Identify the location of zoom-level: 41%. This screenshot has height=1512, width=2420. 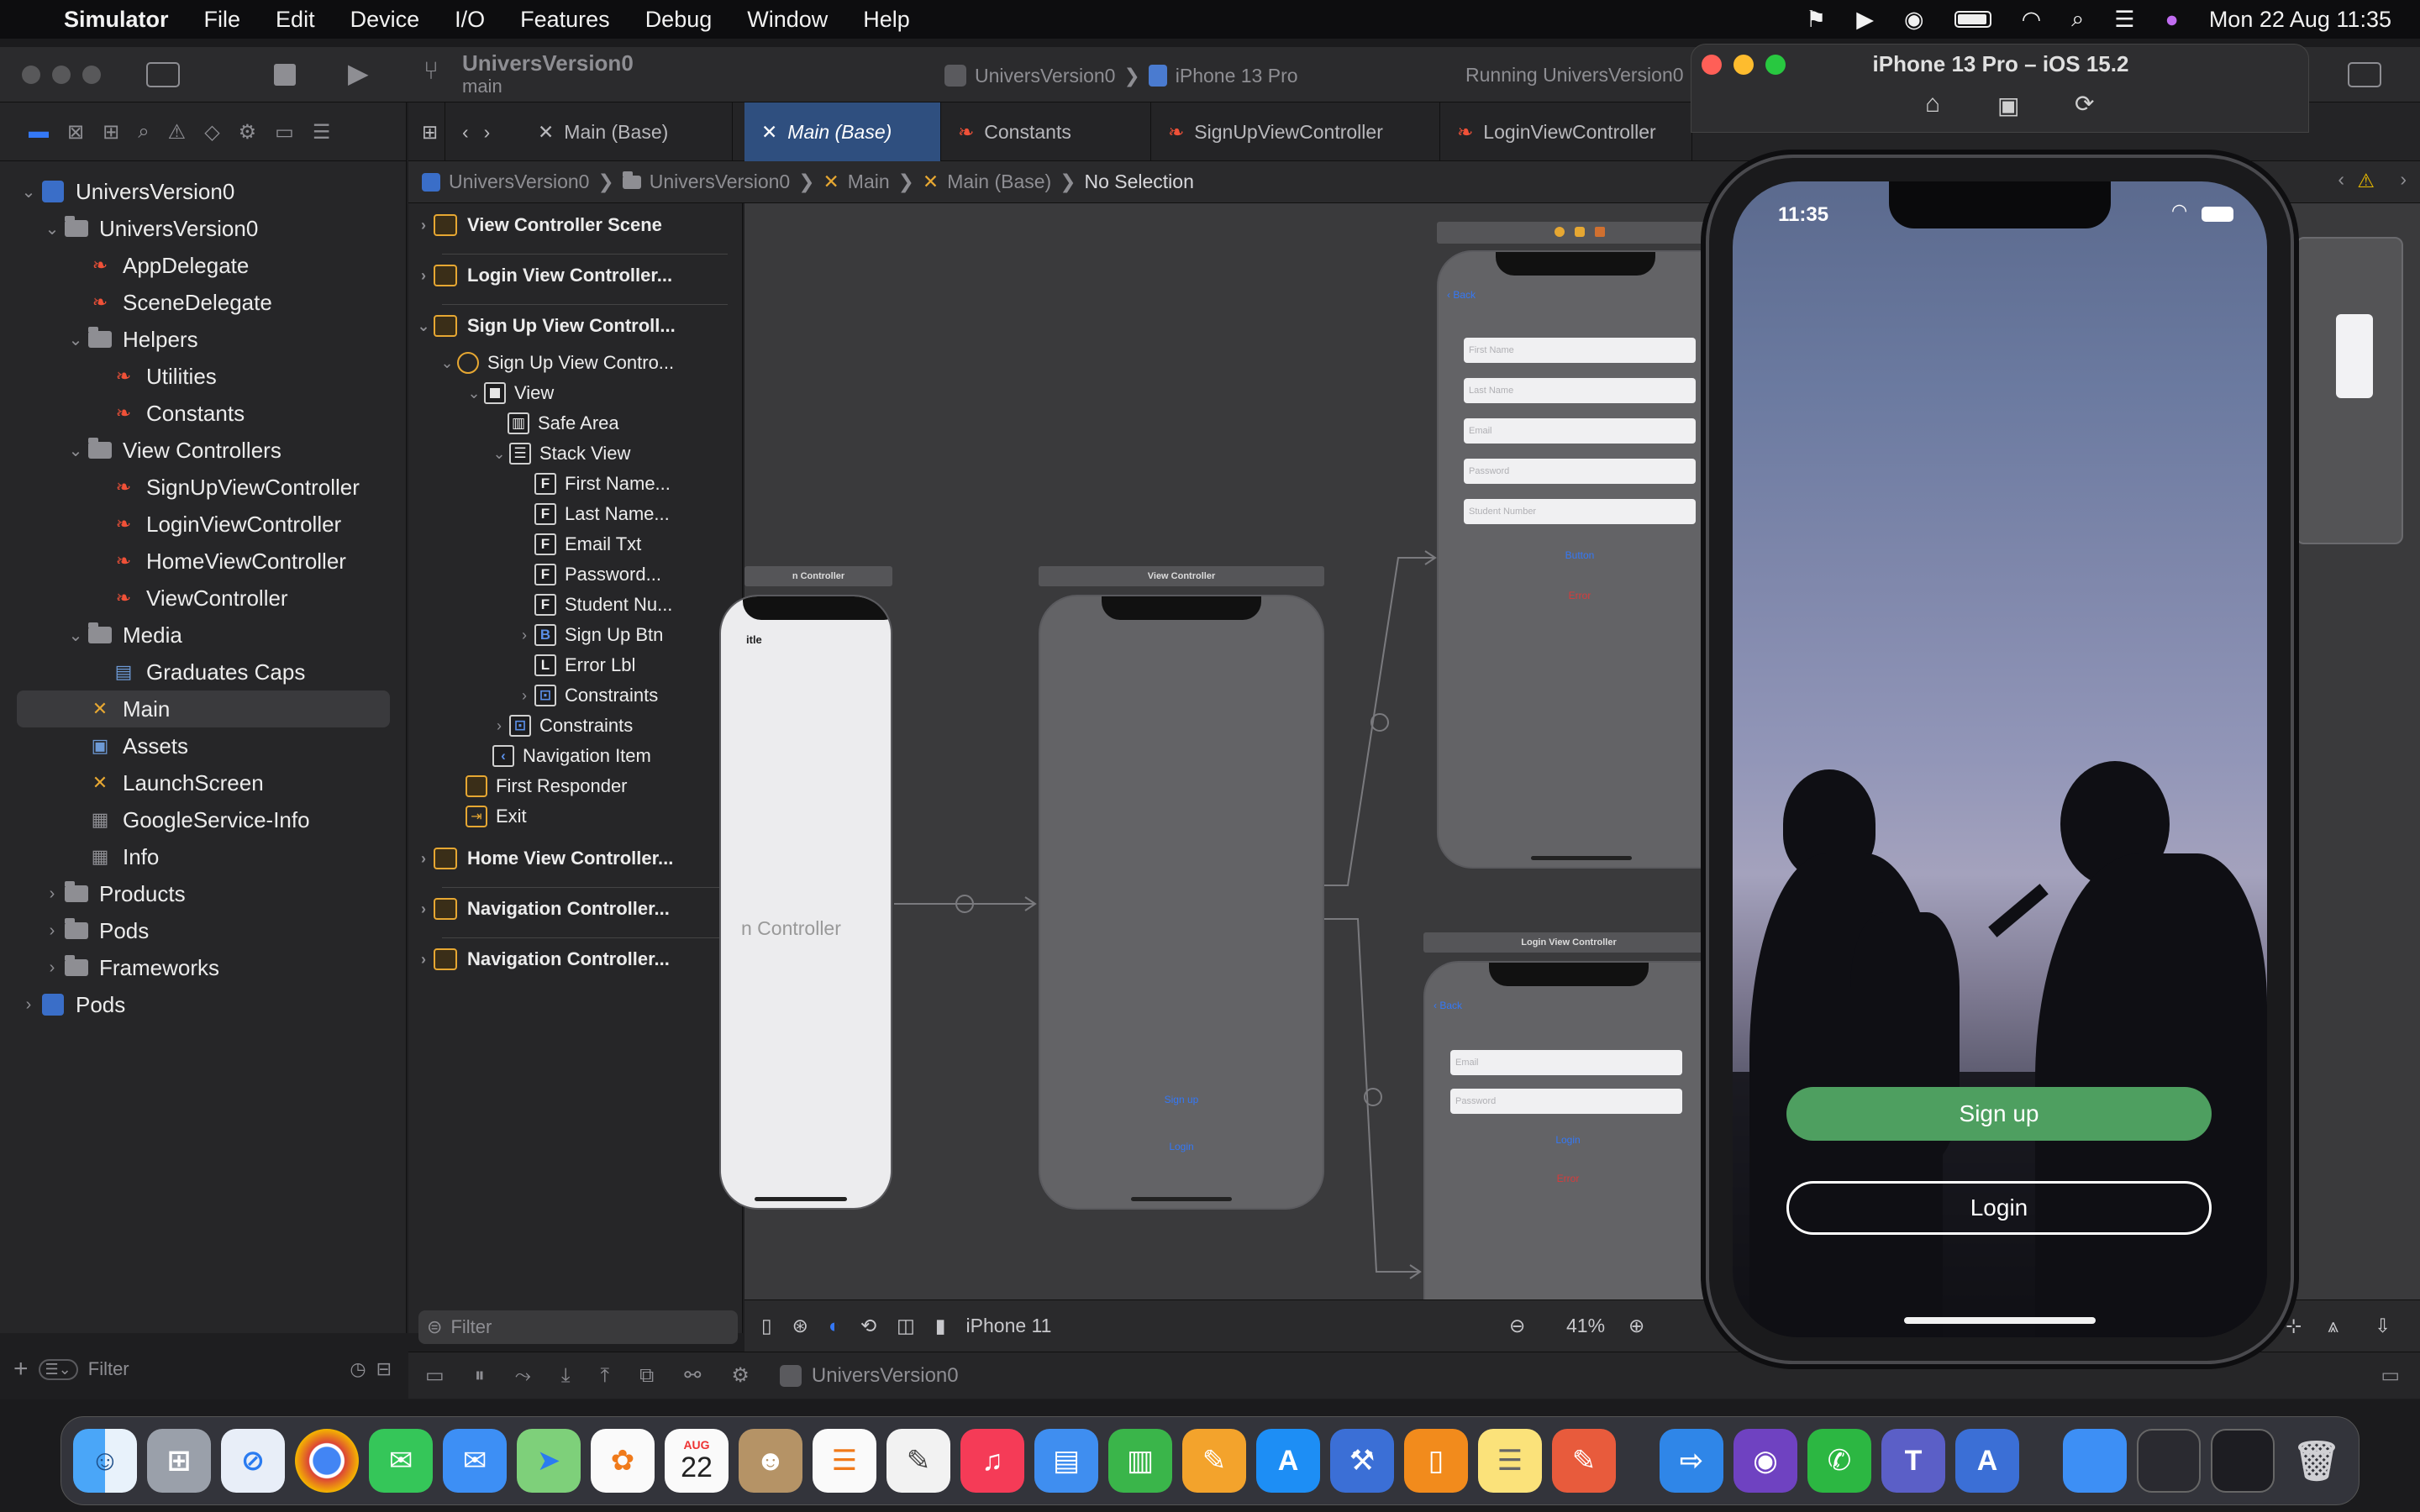
(1586, 1326).